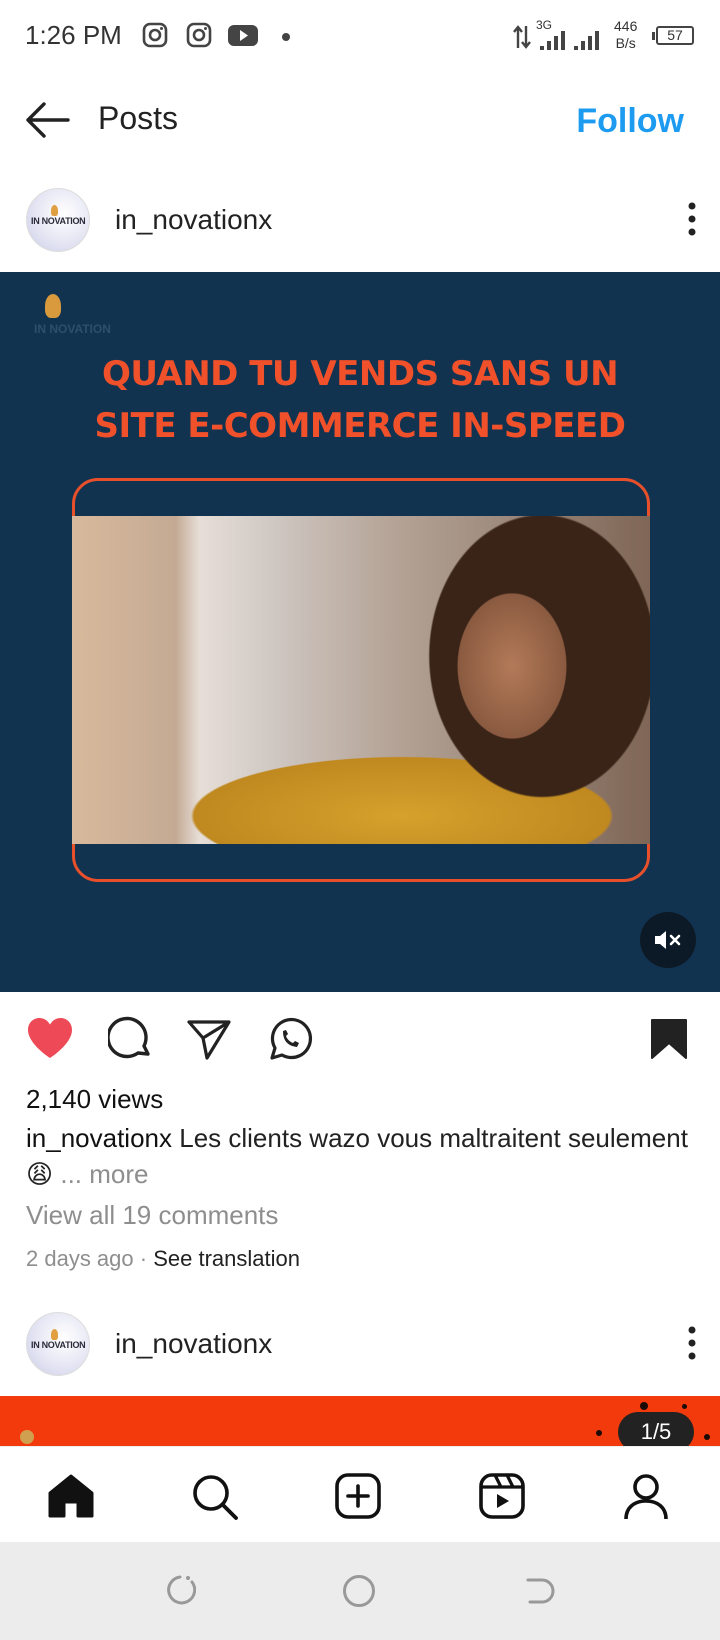  I want to click on post-timestamp: 2 days ago · See translation, so click(163, 1259).